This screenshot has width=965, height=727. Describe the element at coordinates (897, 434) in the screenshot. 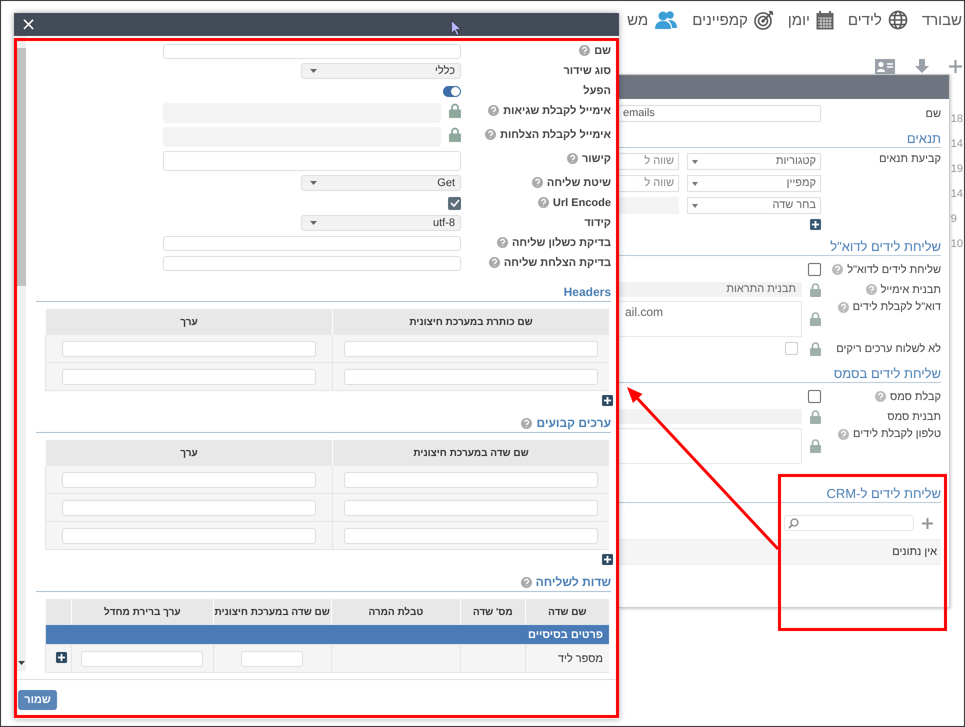

I see `field-label: טלפון לקבלת לידים` at that location.